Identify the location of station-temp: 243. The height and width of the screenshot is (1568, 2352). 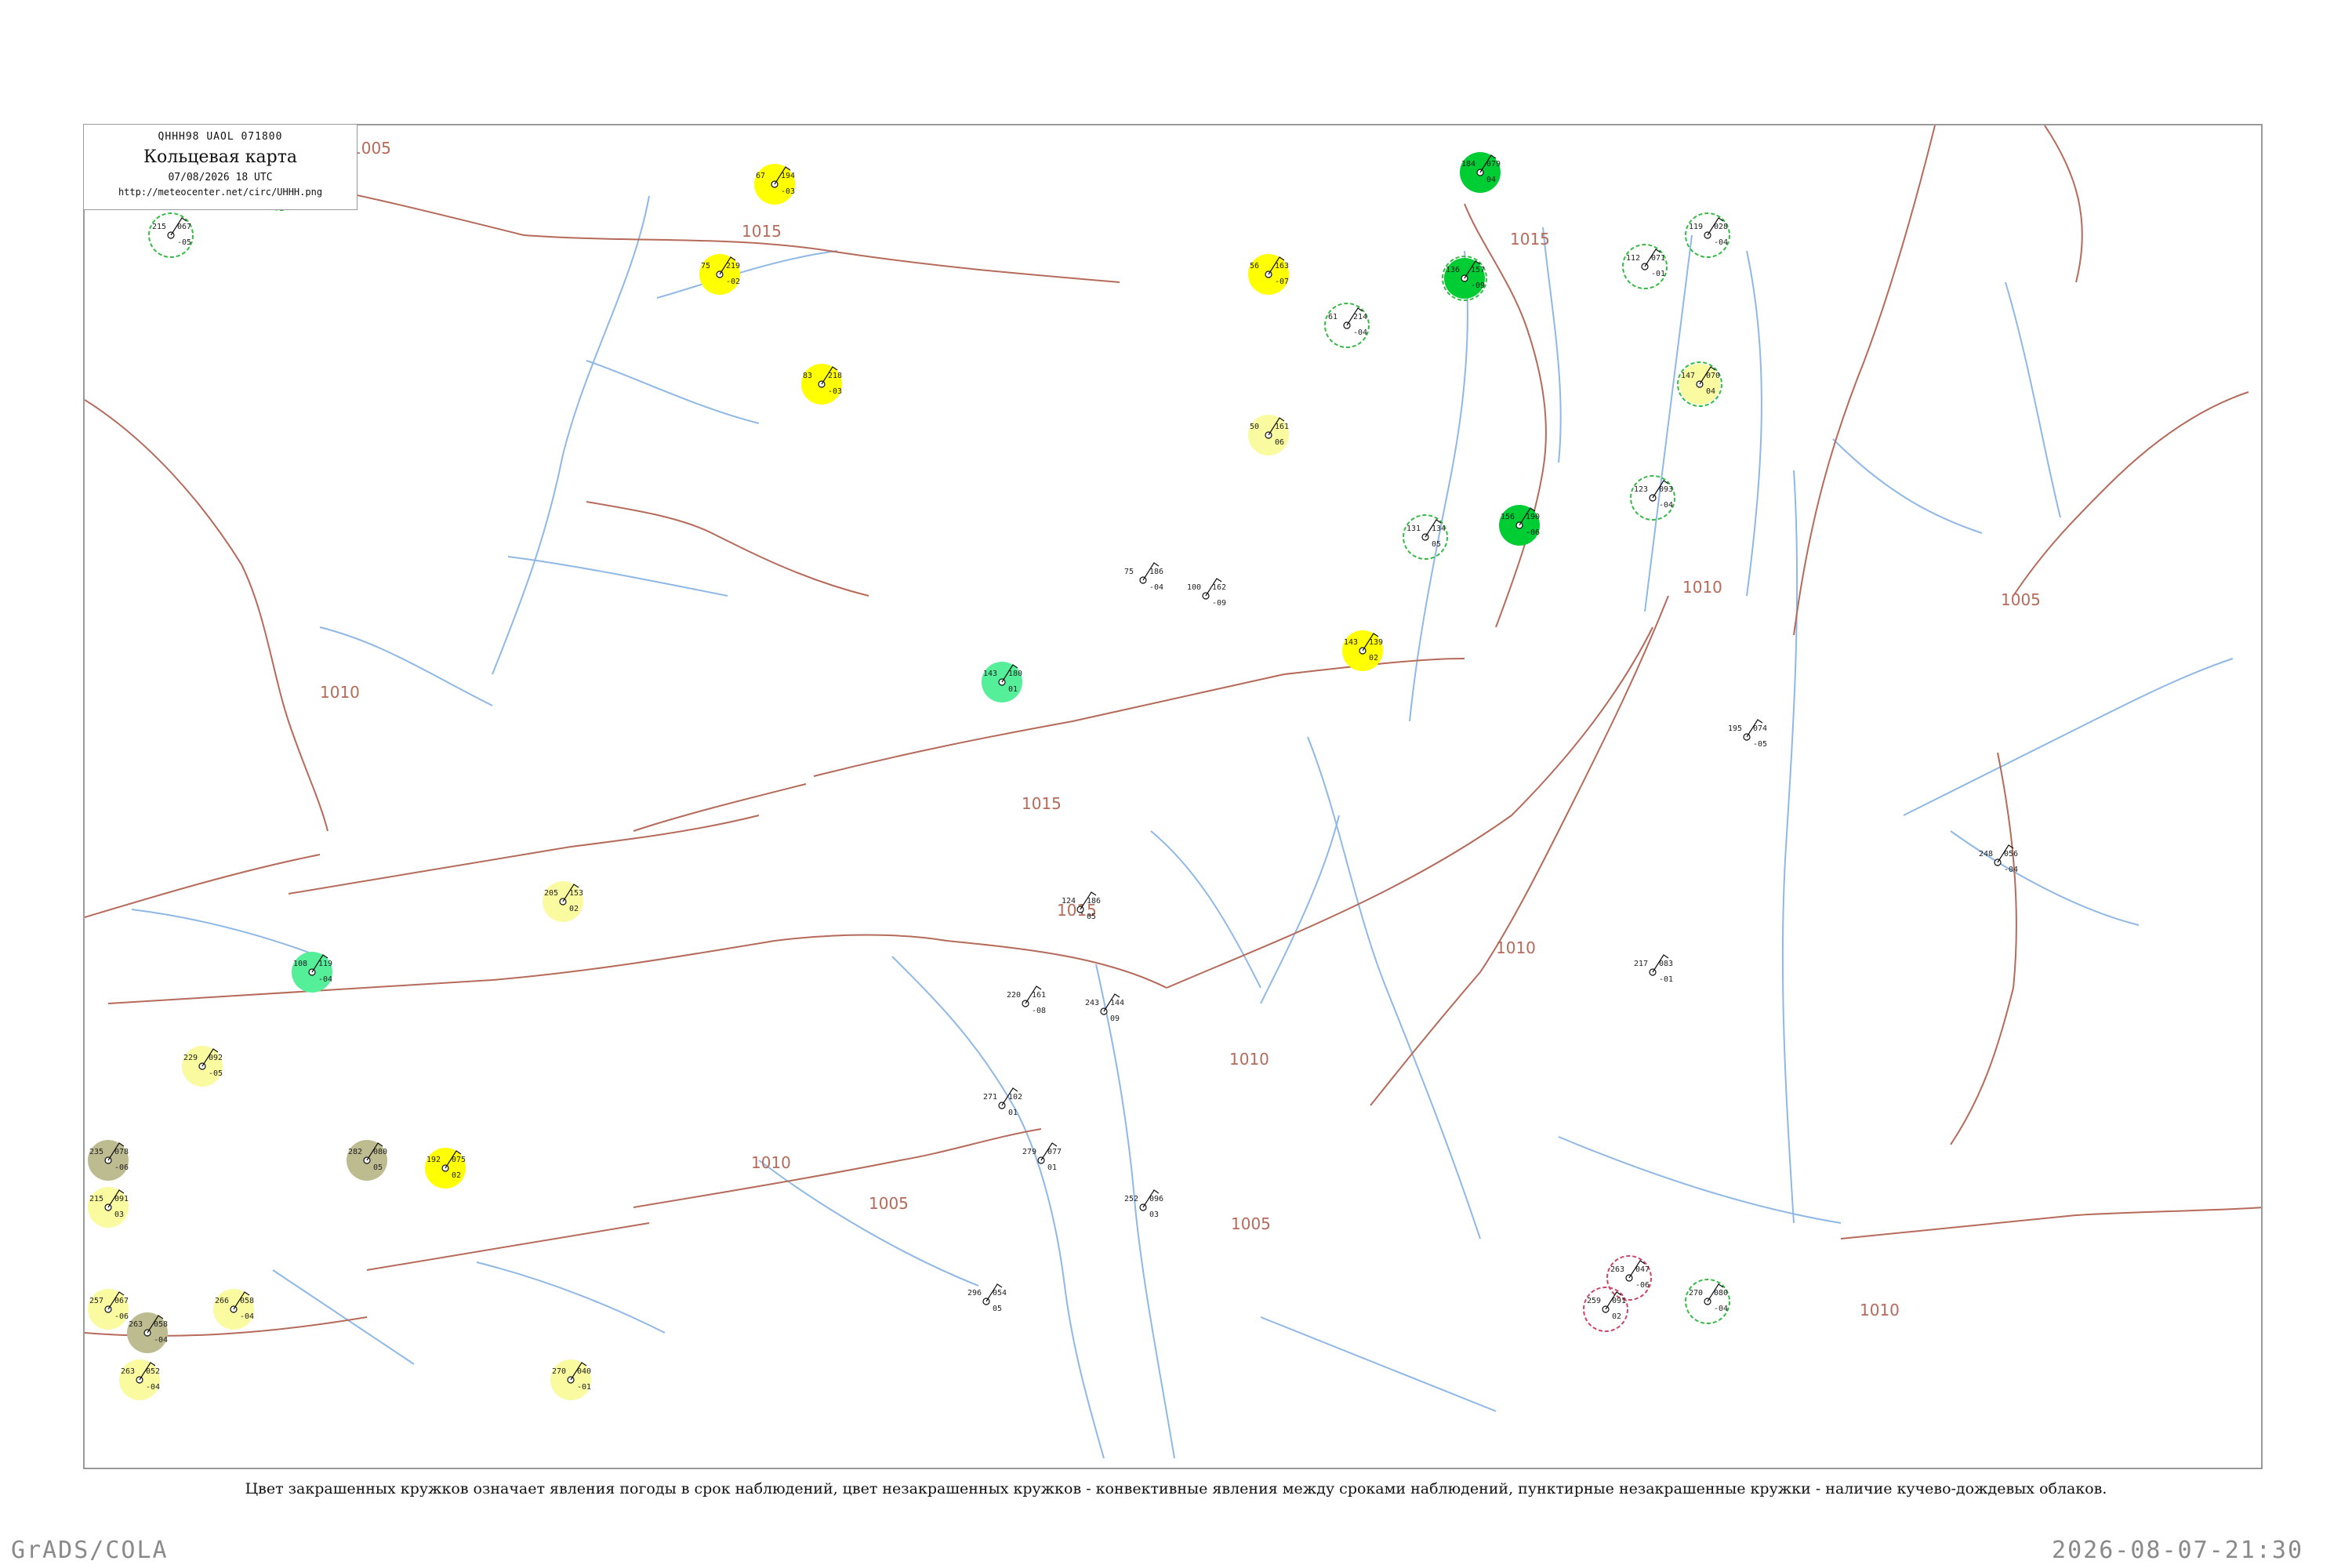
(1092, 1003).